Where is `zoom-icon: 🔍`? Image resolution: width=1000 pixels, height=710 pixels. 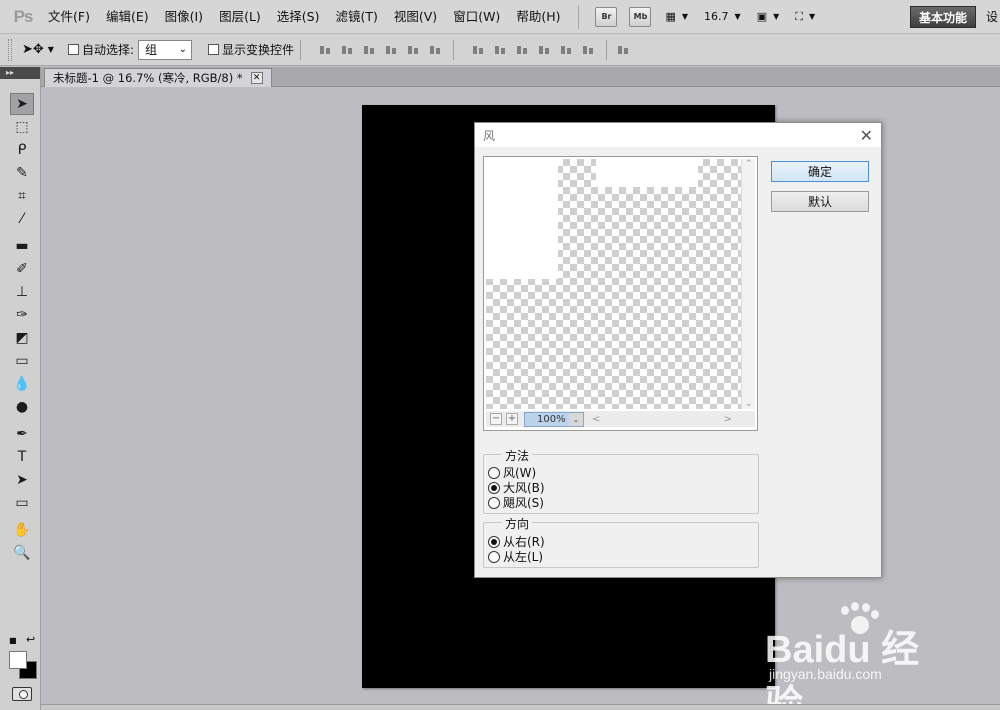 zoom-icon: 🔍 is located at coordinates (22, 553).